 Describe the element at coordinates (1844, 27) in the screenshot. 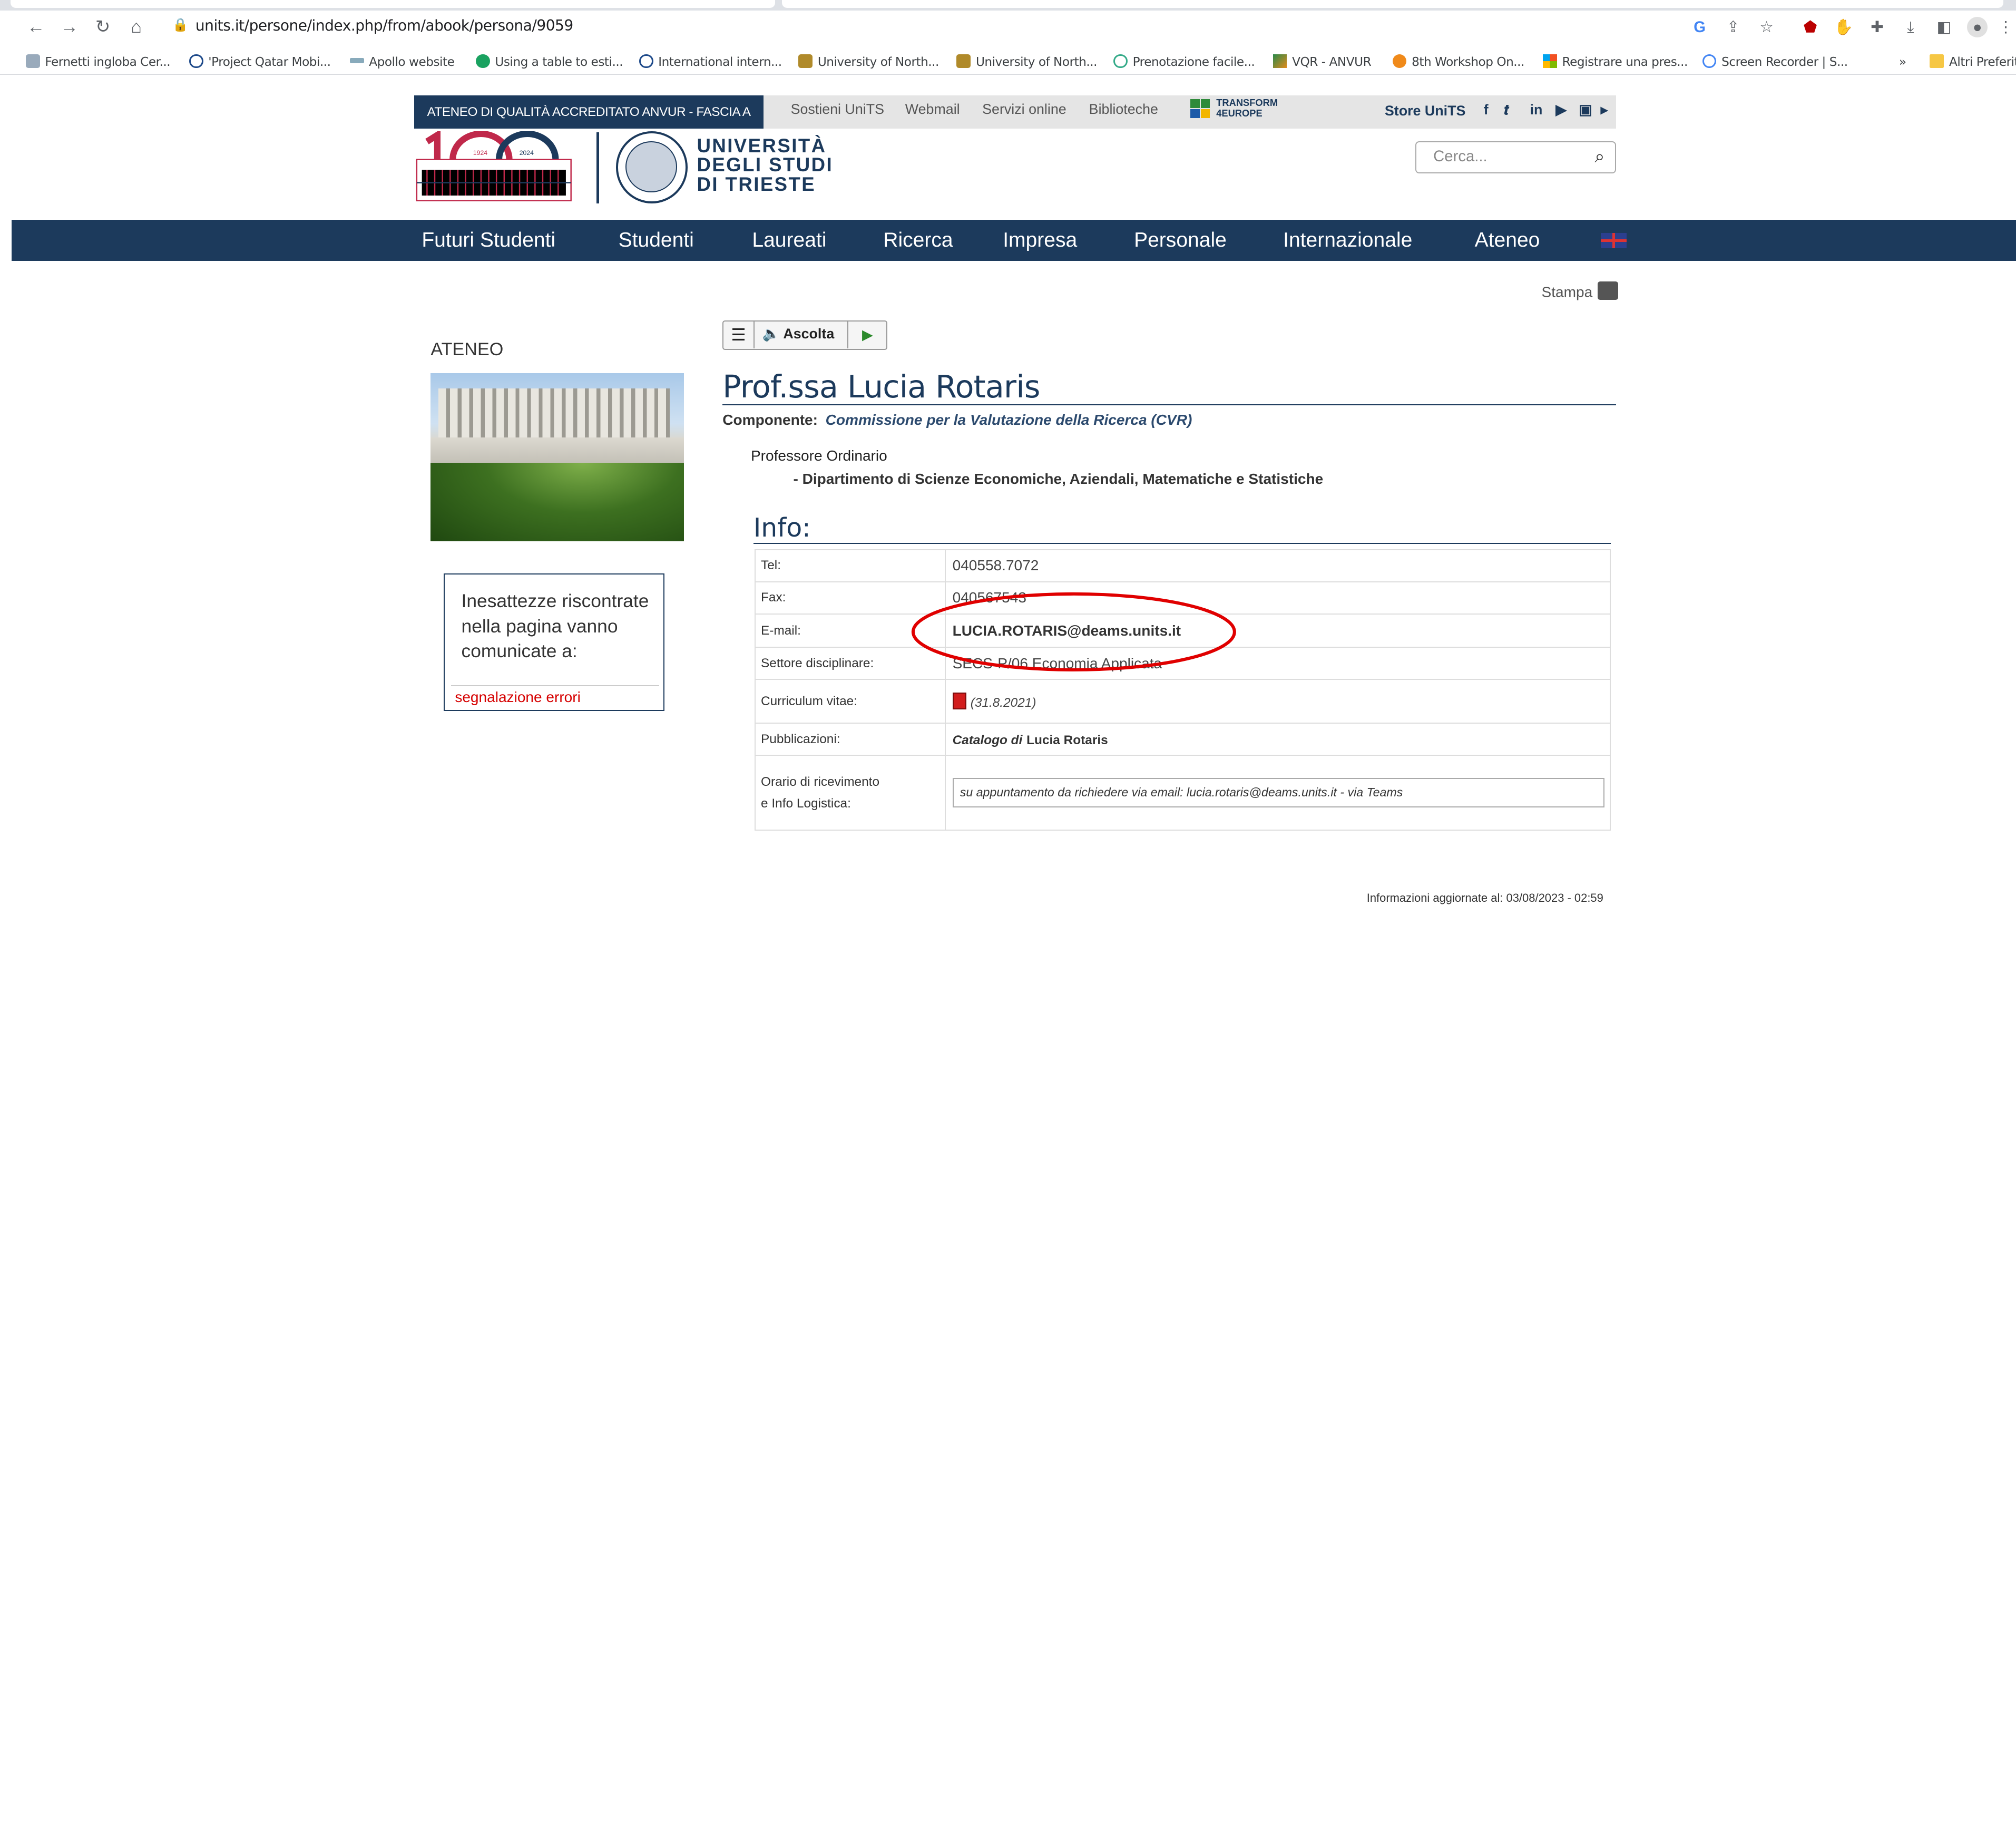

I see `extension-hand-icon: ✋` at that location.